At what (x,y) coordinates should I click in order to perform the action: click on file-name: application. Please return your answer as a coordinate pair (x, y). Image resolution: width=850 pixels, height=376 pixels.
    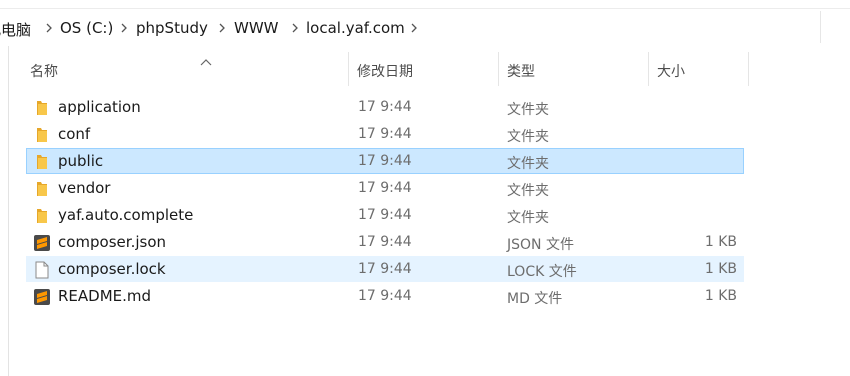
    Looking at the image, I should click on (99, 107).